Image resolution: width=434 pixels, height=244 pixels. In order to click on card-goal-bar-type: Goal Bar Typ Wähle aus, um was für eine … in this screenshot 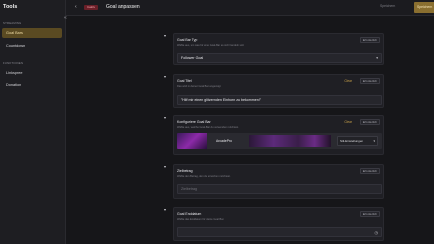, I will do `click(278, 49)`.